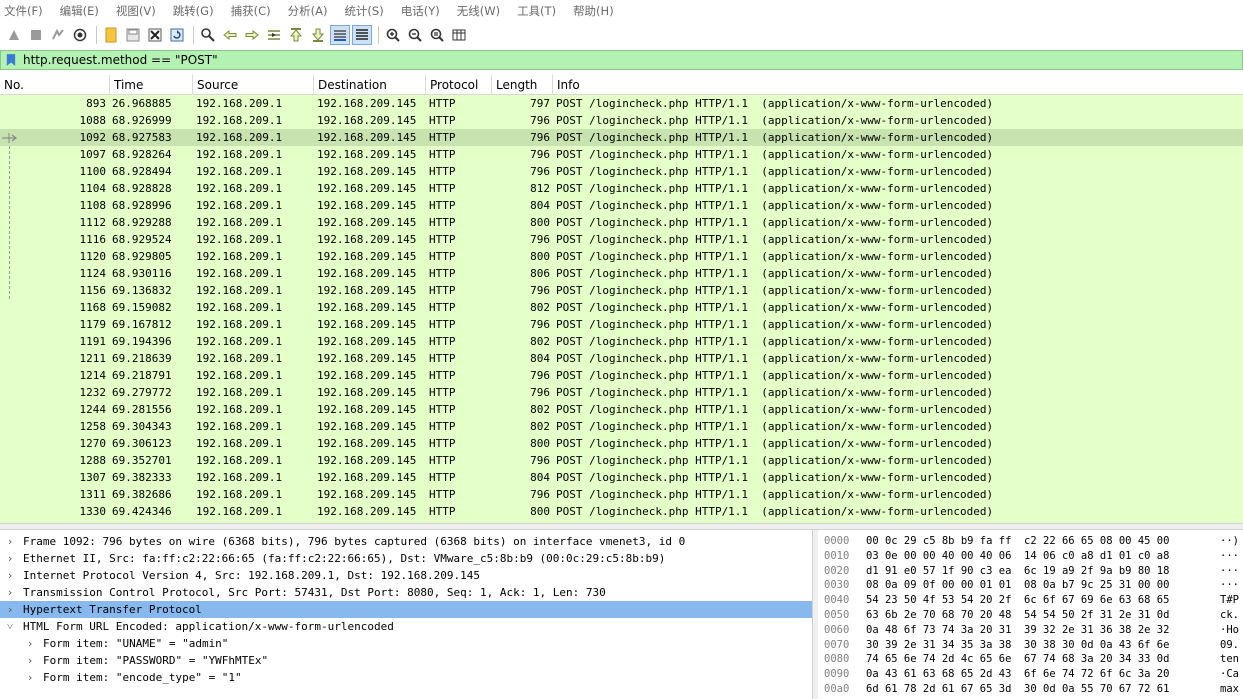 This screenshot has height=699, width=1243. Describe the element at coordinates (133, 35) in the screenshot. I see `save-file-icon` at that location.